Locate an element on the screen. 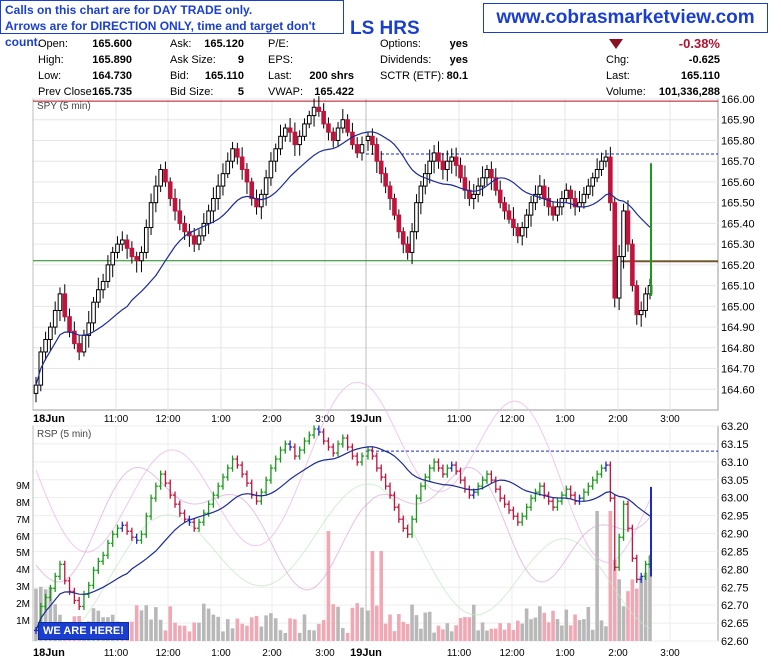 The height and width of the screenshot is (668, 781). price-tick-label: 165.60 is located at coordinates (738, 183).